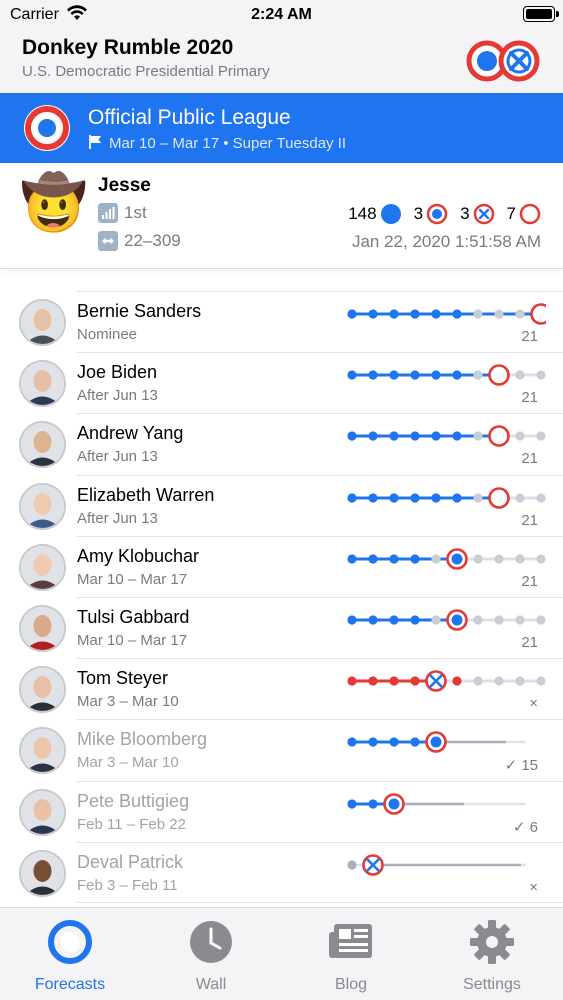 The width and height of the screenshot is (563, 1000). Describe the element at coordinates (211, 942) in the screenshot. I see `clock-icon` at that location.